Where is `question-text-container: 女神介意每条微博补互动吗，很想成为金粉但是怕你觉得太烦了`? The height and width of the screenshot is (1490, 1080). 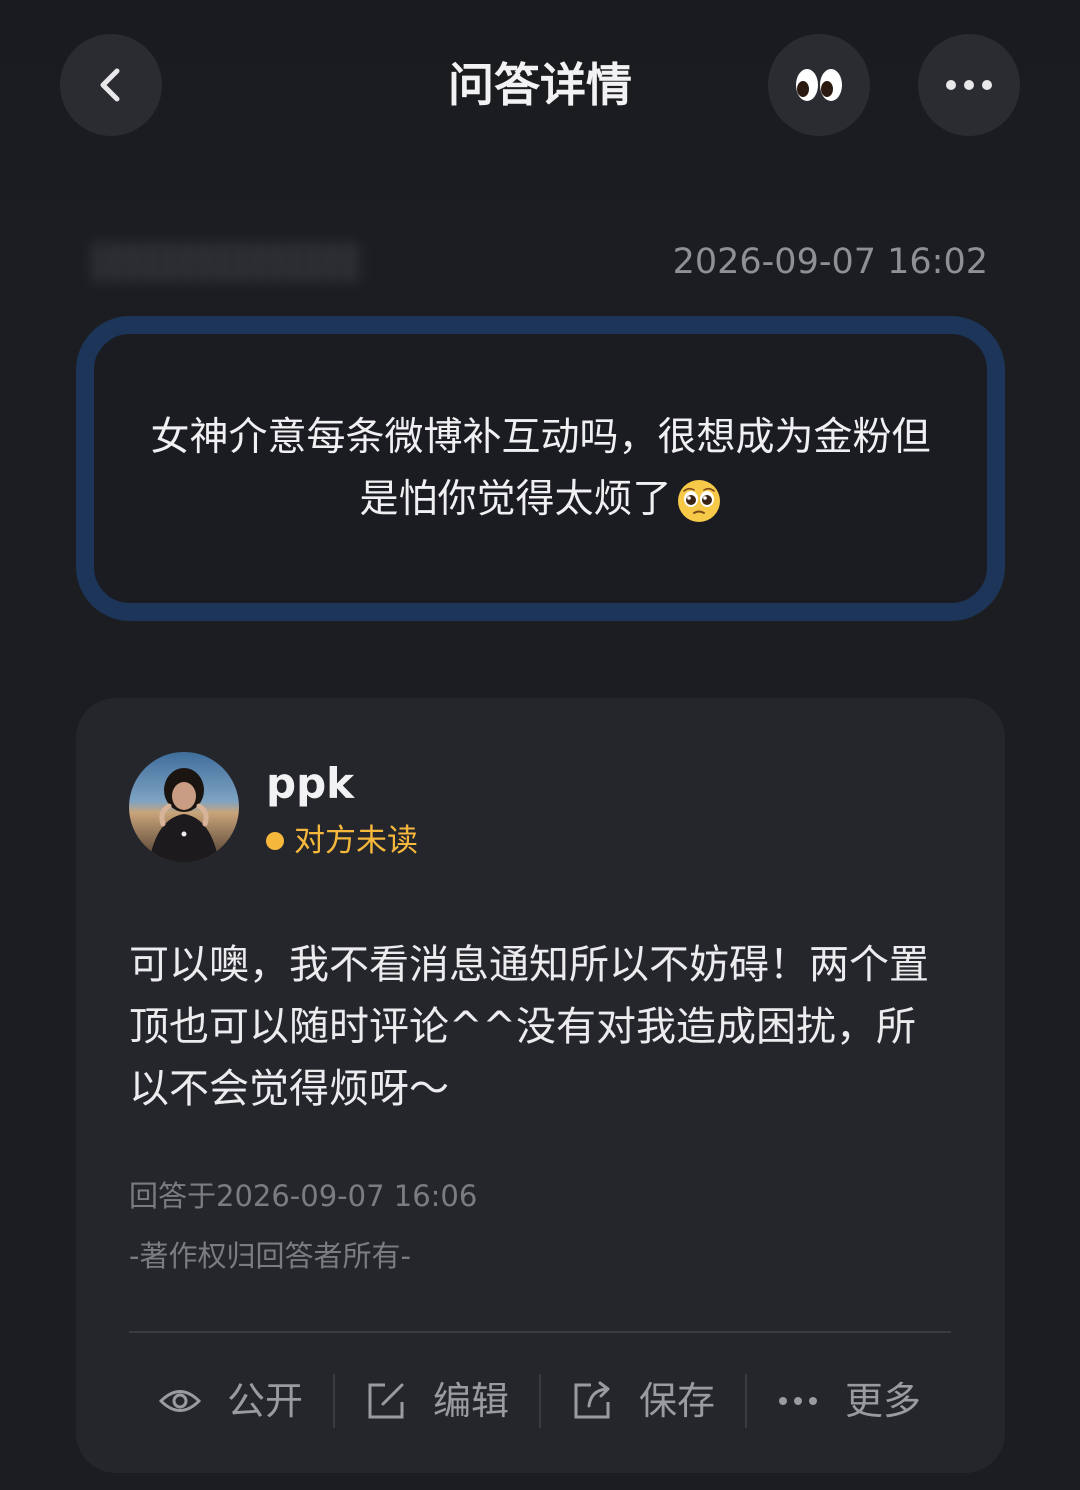
question-text-container: 女神介意每条微博补互动吗，很想成为金粉但是怕你觉得太烦了 is located at coordinates (541, 469).